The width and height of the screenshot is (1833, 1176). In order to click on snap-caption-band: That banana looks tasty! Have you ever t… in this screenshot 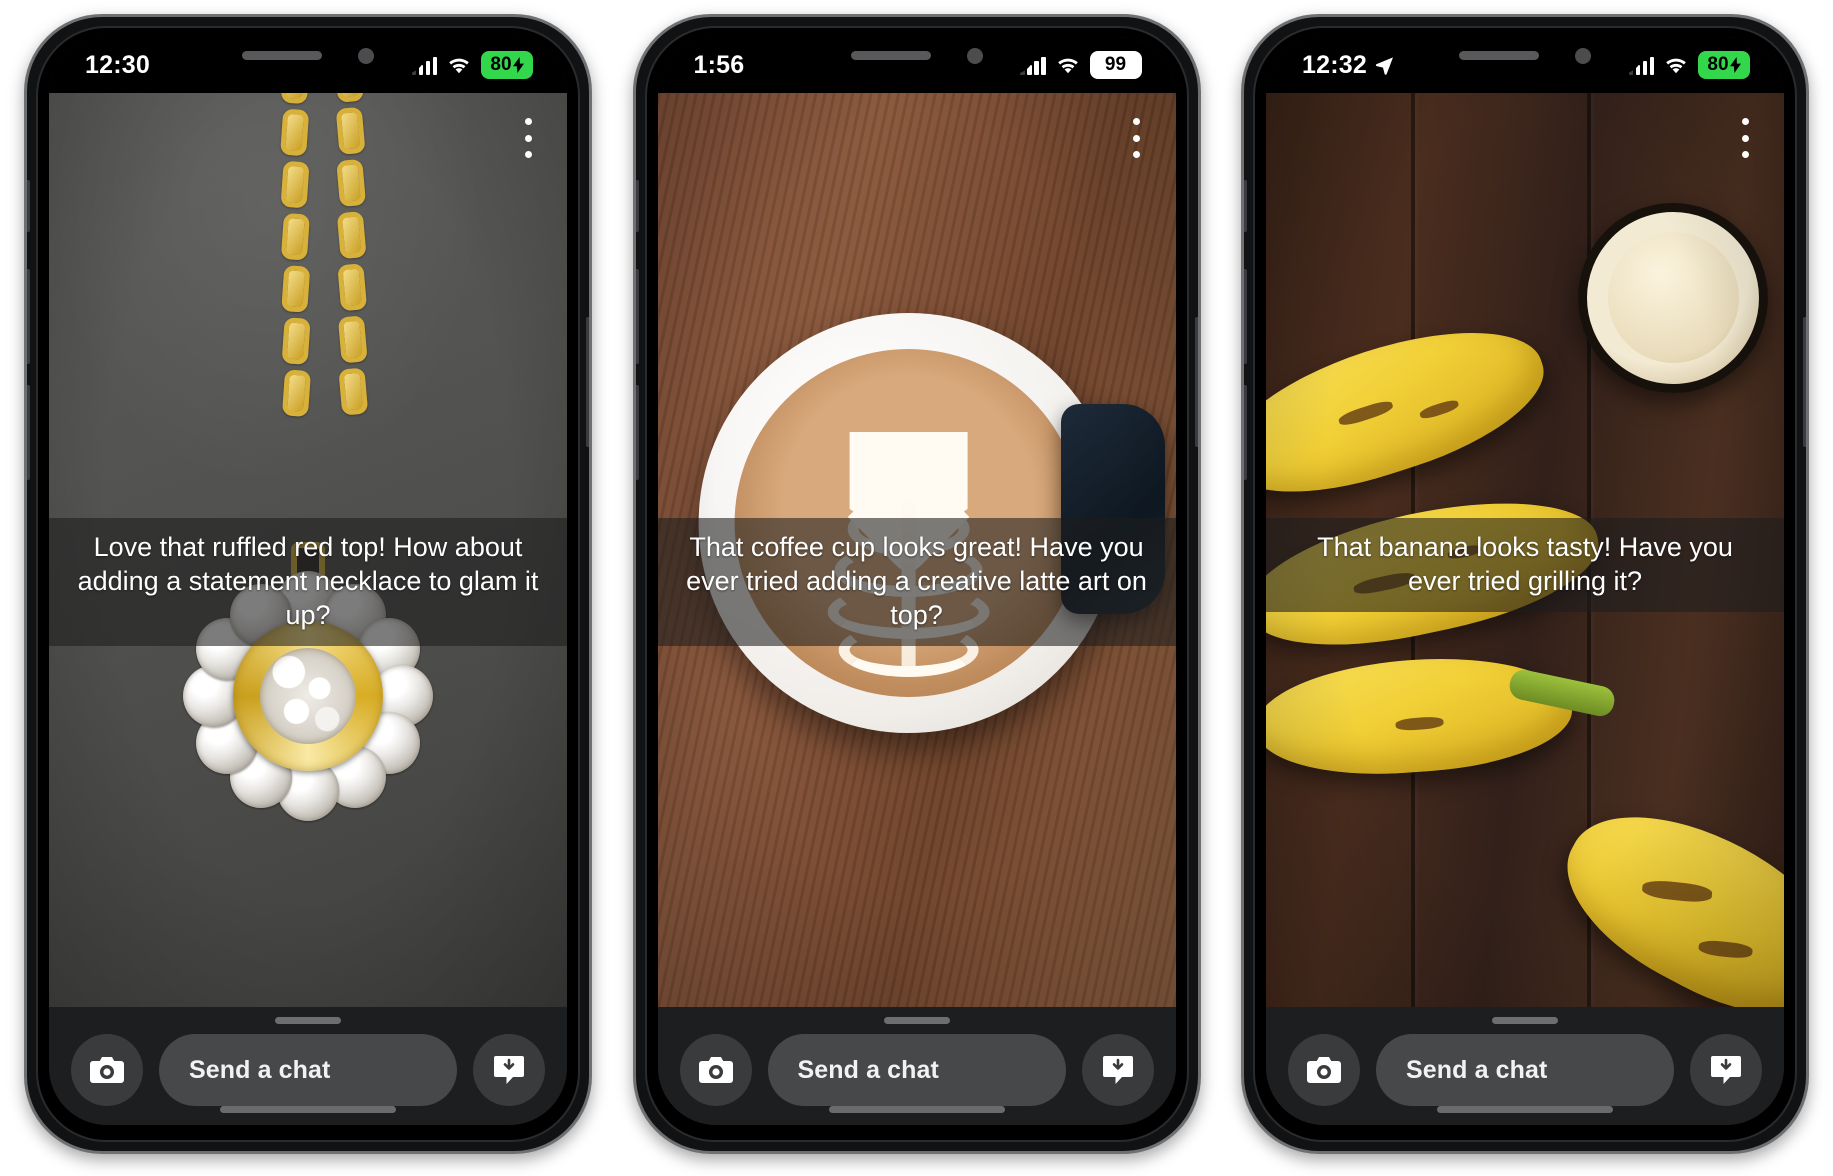, I will do `click(1525, 565)`.